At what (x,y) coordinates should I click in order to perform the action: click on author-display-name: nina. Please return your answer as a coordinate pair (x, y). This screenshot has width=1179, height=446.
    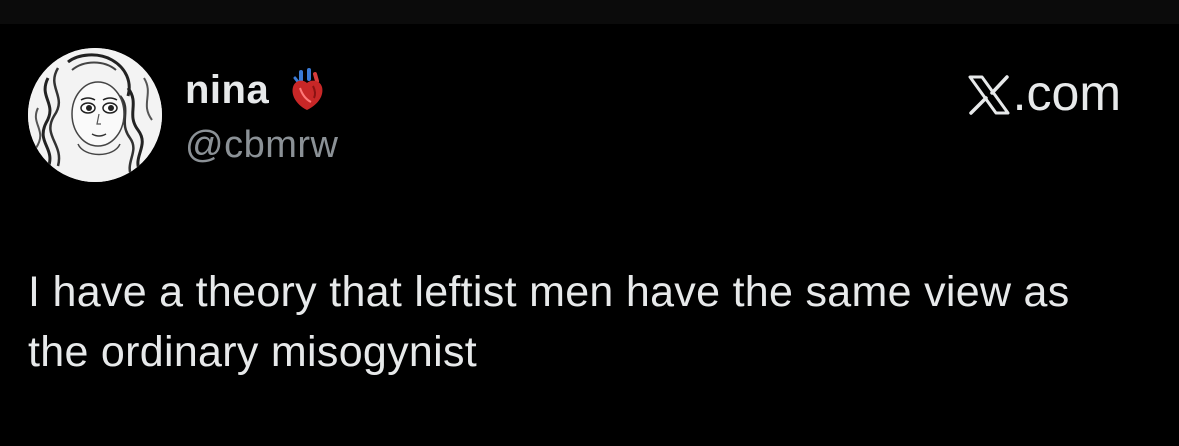
    Looking at the image, I should click on (227, 90).